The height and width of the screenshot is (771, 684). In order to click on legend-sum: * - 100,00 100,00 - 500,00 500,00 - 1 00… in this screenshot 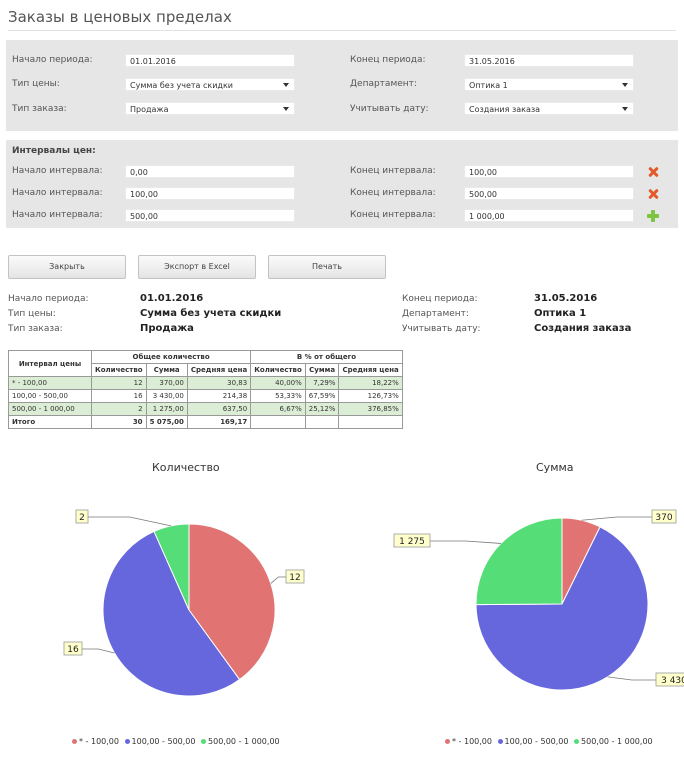, I will do `click(550, 741)`.